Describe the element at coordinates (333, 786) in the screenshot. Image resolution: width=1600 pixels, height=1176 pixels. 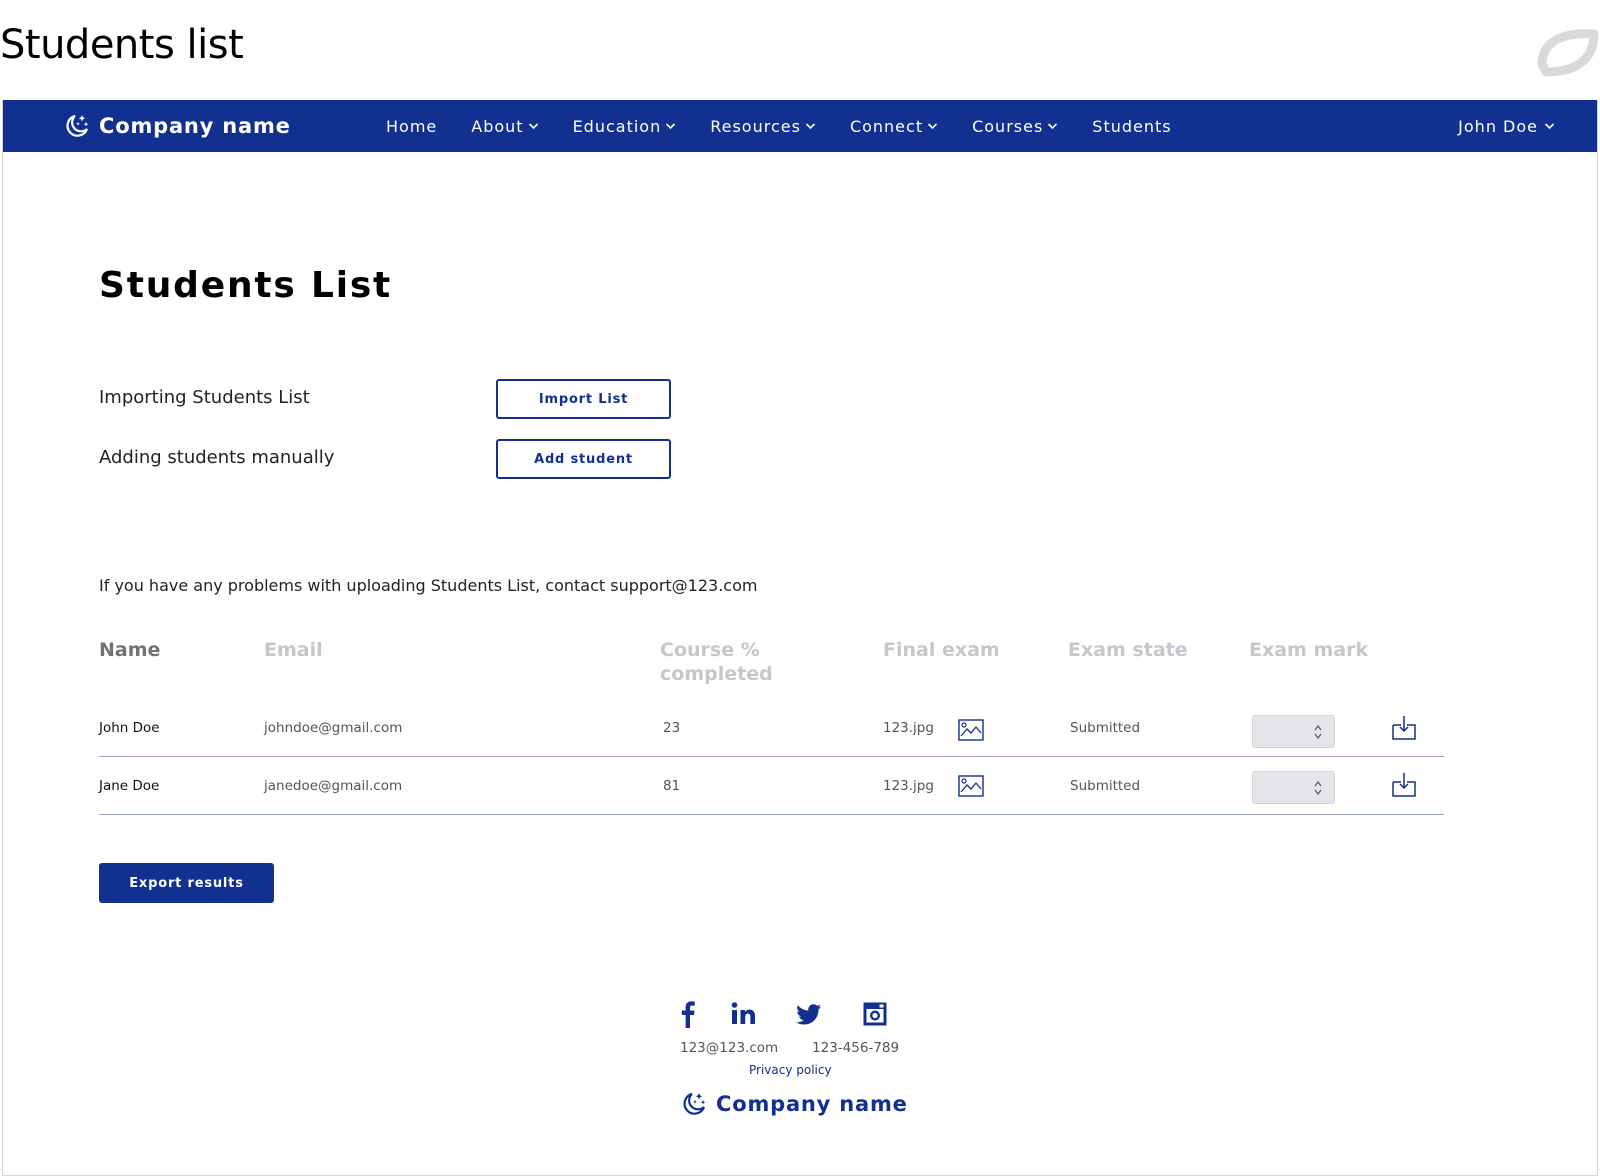
I see `cell-email: janedoe@gmail.com` at that location.